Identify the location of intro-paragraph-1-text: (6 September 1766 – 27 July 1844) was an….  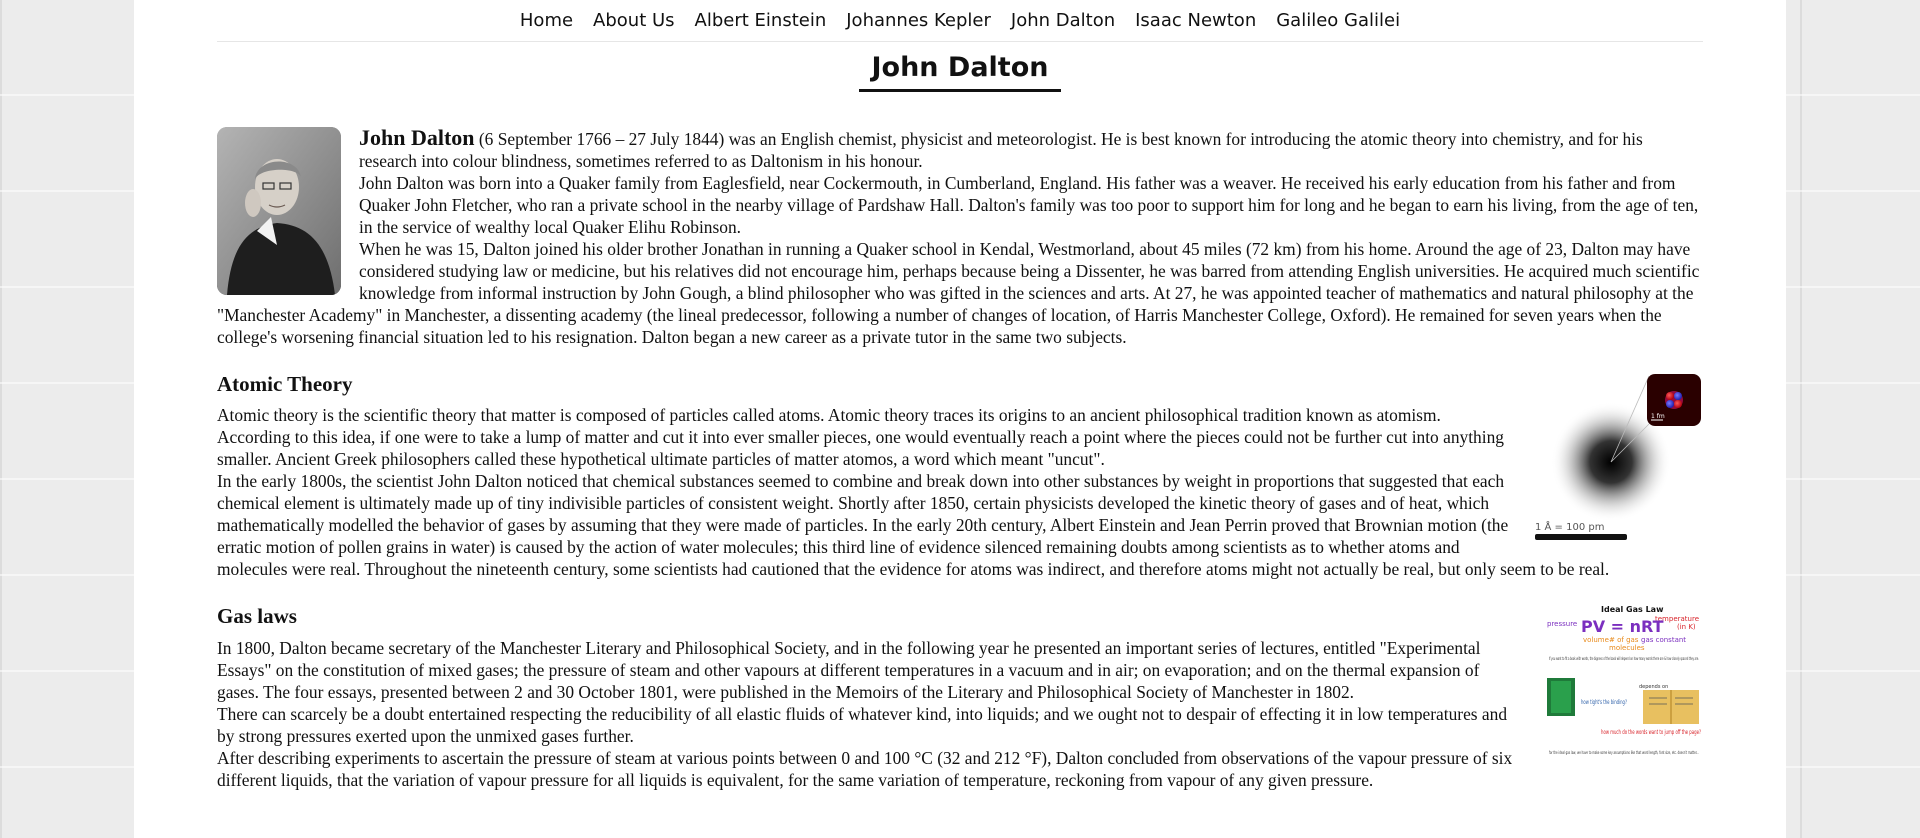
(1001, 150).